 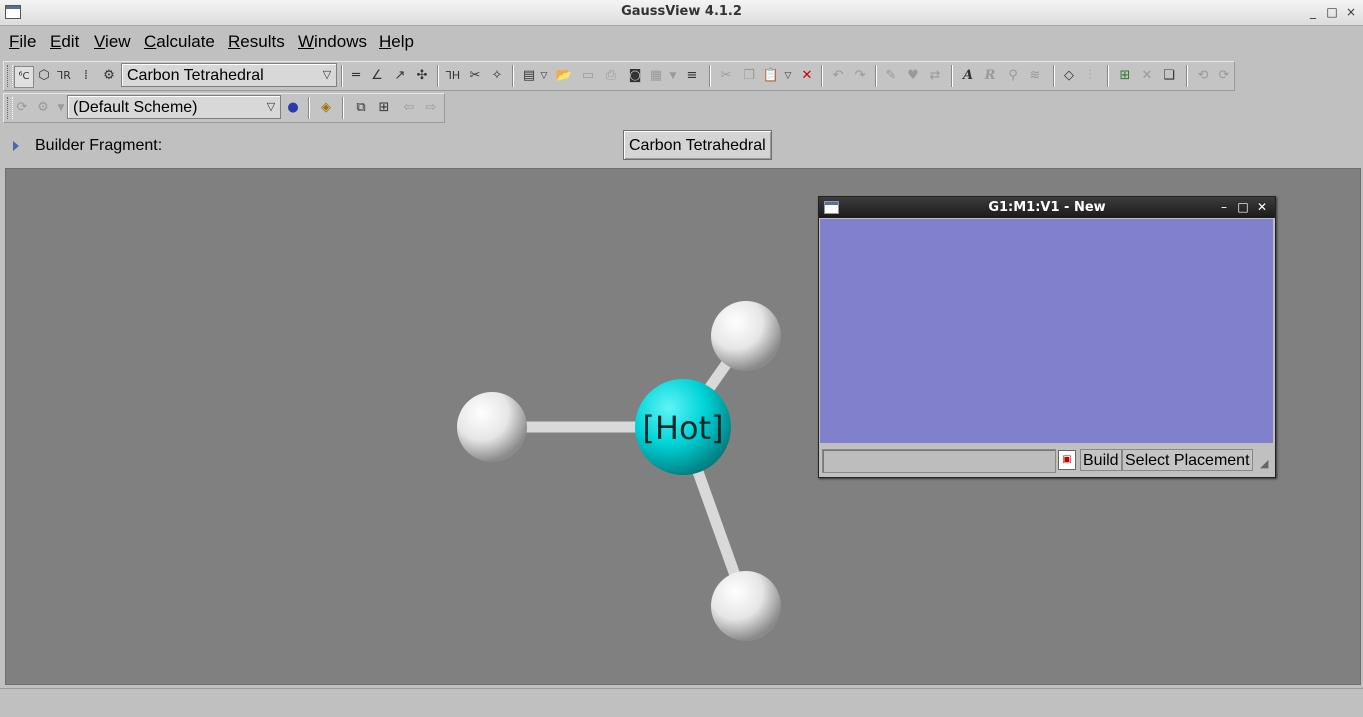 I want to click on movie-dropdown-icon: ▼, so click(x=673, y=76).